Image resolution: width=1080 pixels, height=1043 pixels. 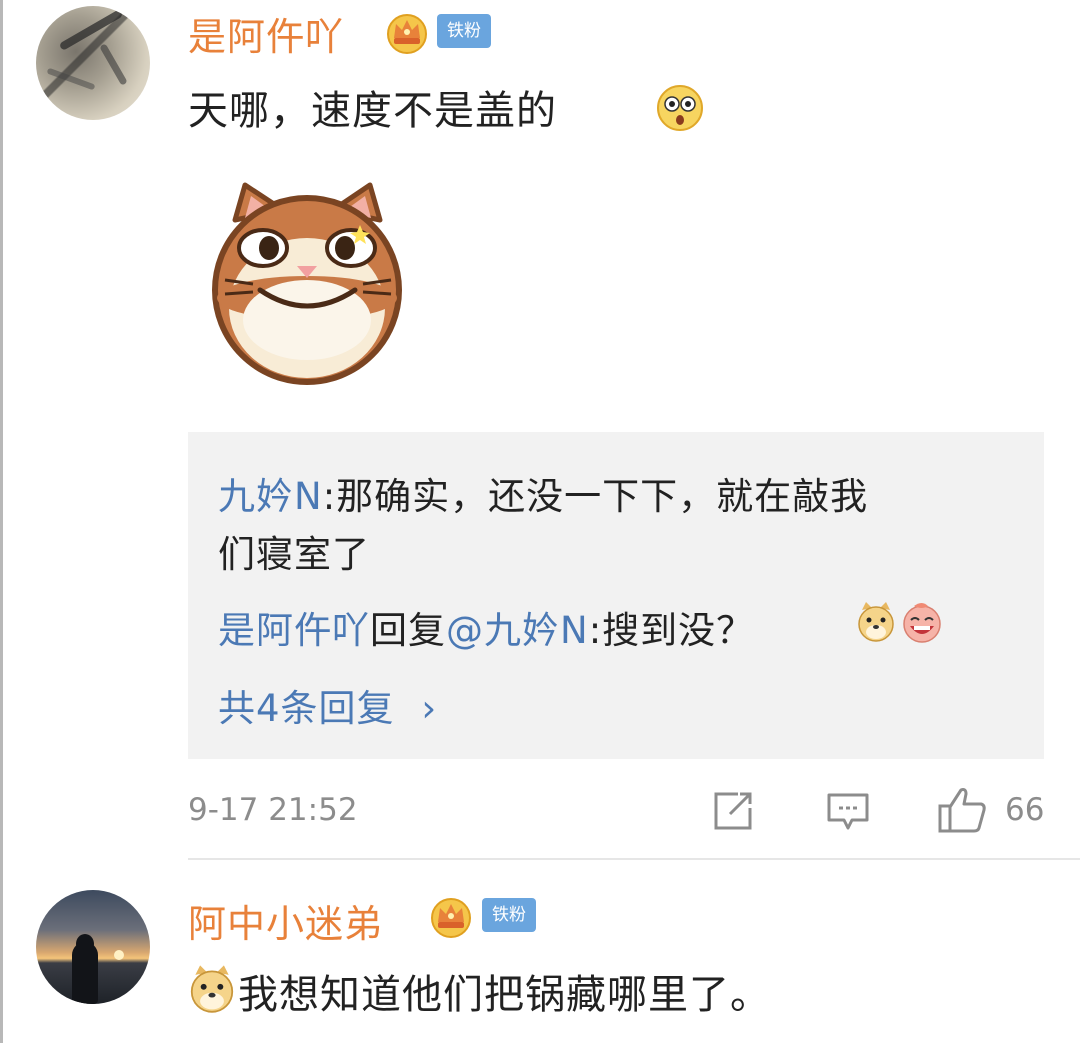 I want to click on reply-text: :搜到没？, so click(x=671, y=630).